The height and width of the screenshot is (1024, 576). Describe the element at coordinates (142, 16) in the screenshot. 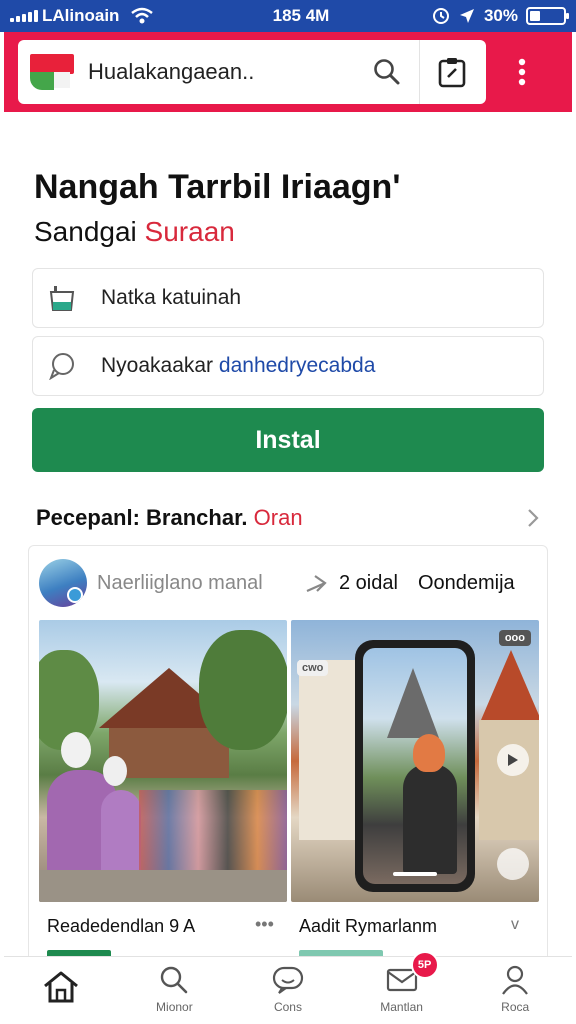

I see `wifi-icon` at that location.